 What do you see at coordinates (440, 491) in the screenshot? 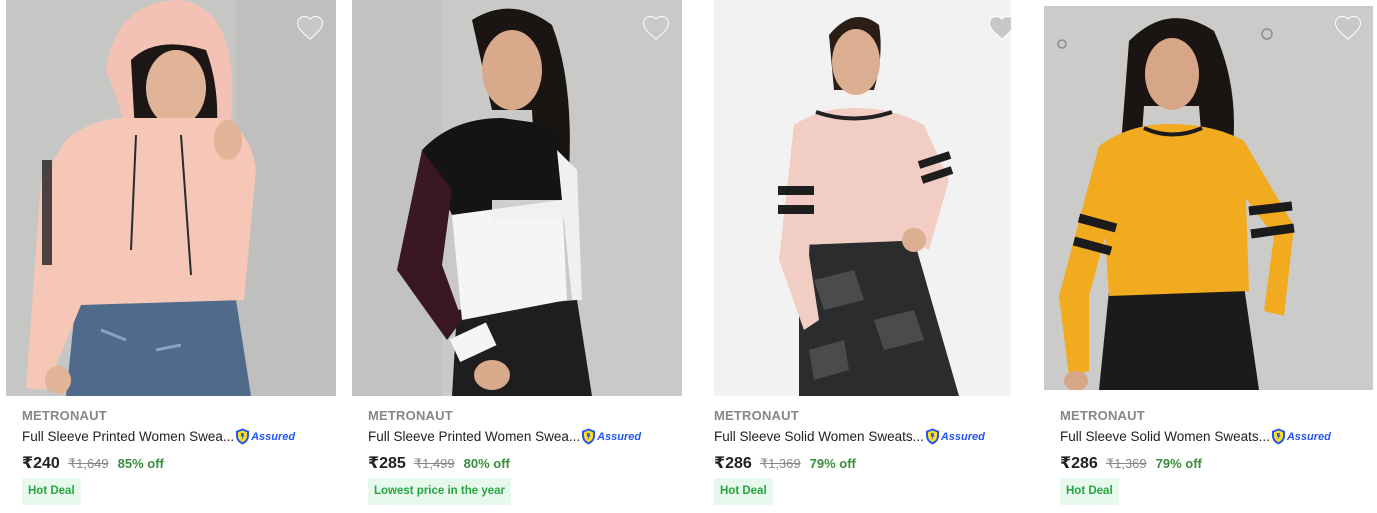
I see `deal-badge: Lowest price in the year` at bounding box center [440, 491].